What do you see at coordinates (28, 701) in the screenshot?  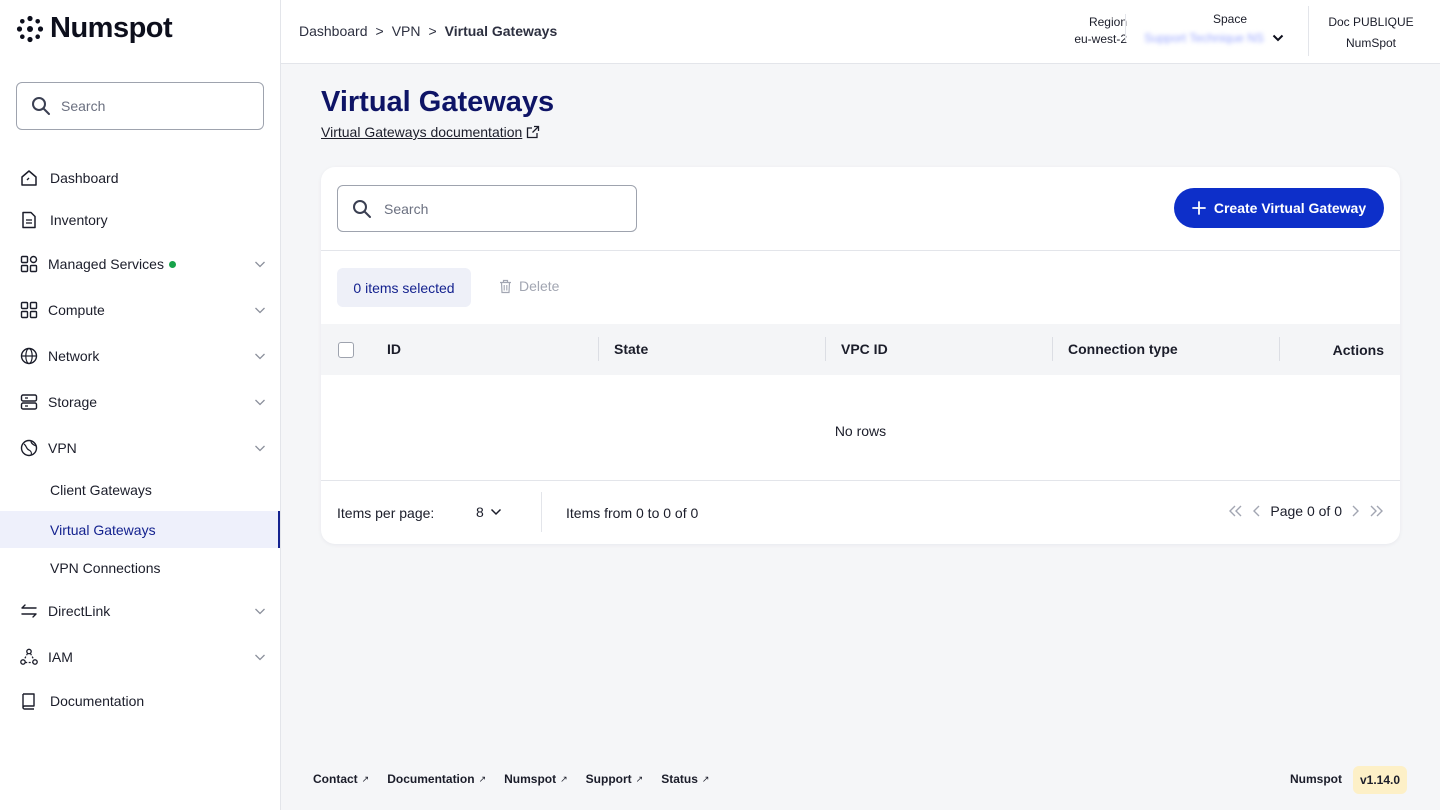 I see `book-icon` at bounding box center [28, 701].